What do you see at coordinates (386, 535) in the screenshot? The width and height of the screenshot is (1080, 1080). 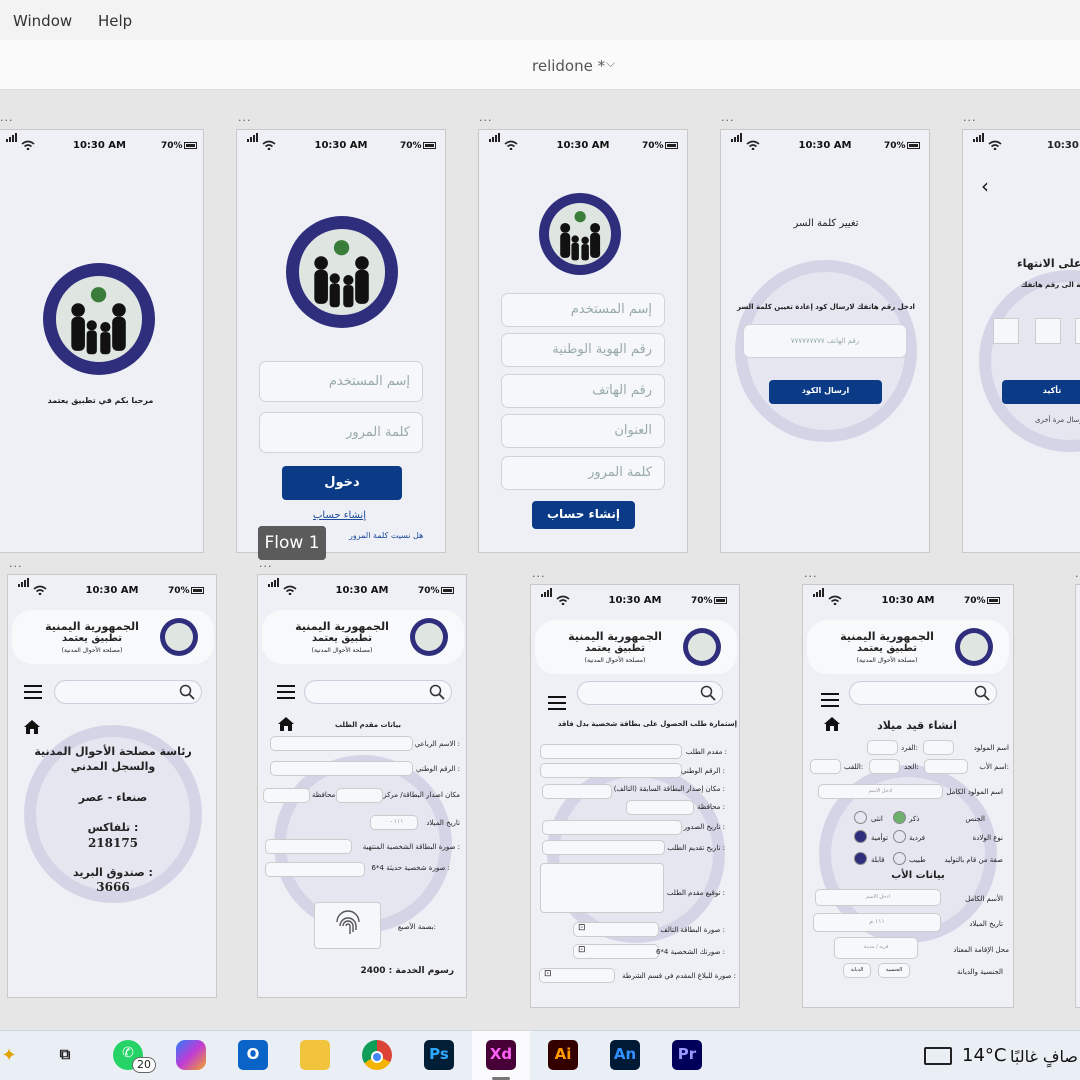 I see `forgot-password-link: هل نسيت كلمة المرور` at bounding box center [386, 535].